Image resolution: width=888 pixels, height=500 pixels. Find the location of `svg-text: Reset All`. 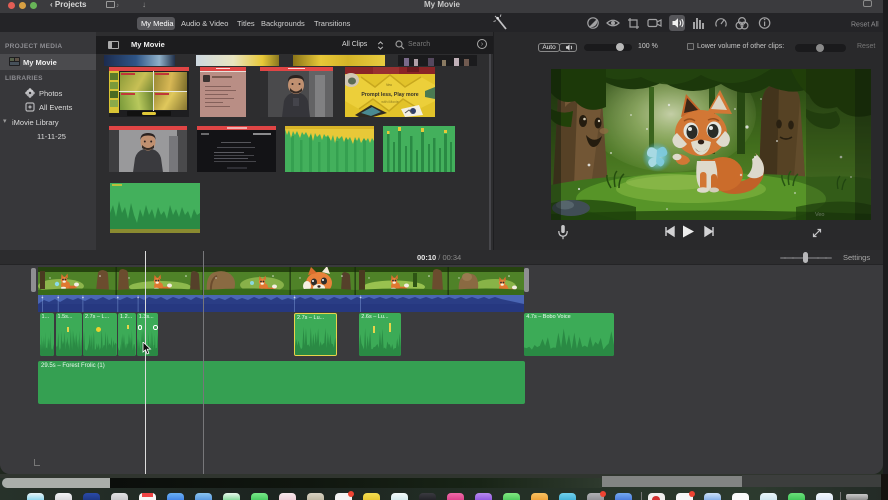

svg-text: Reset All is located at coordinates (865, 25).